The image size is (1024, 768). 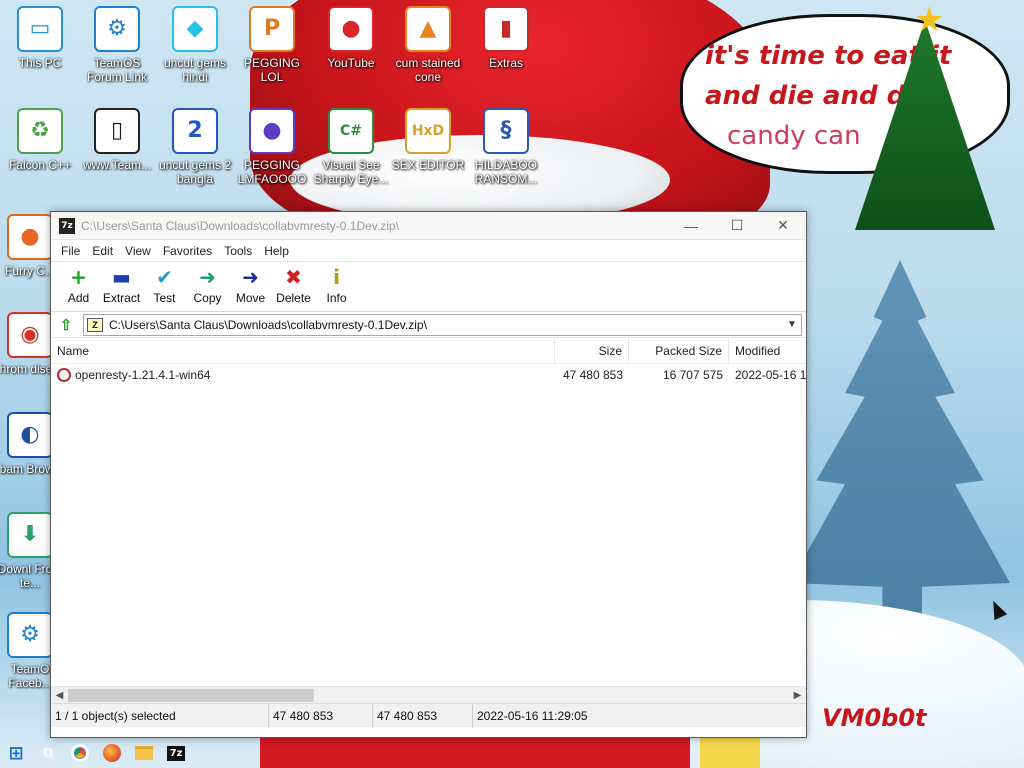 What do you see at coordinates (792, 324) in the screenshot?
I see `chevron-down-icon: ▼` at bounding box center [792, 324].